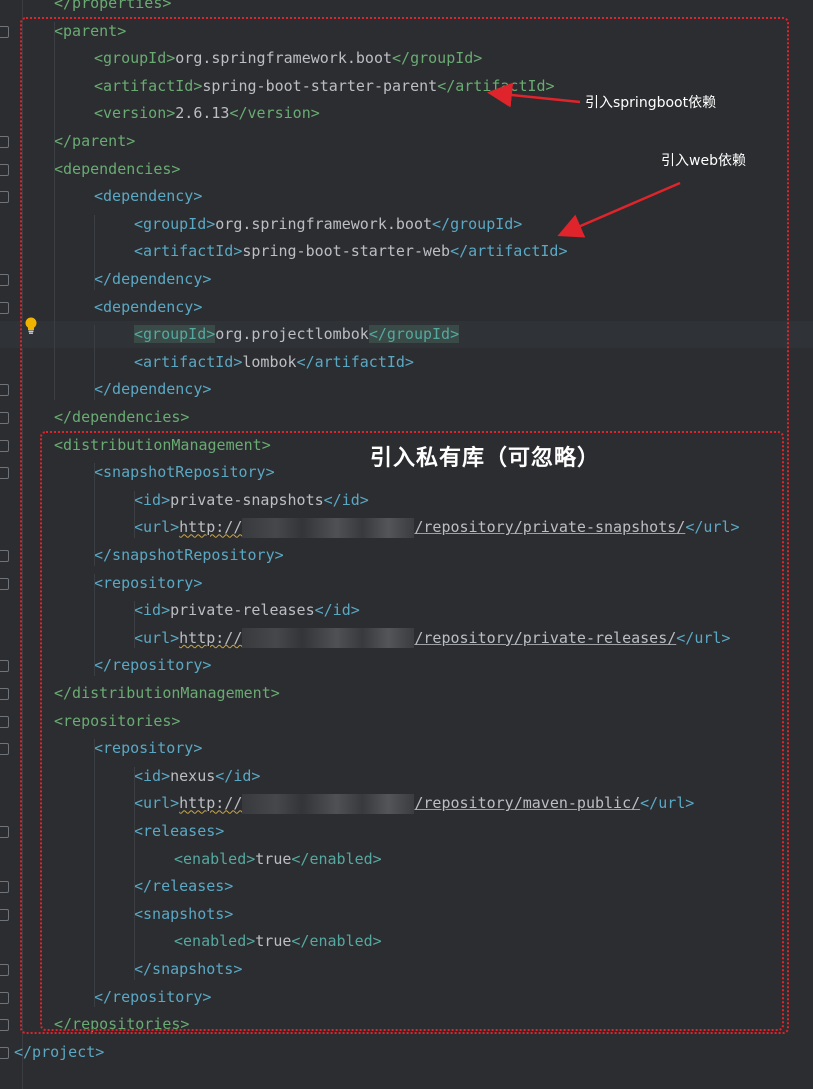 The image size is (813, 1089). What do you see at coordinates (703, 161) in the screenshot?
I see `web-note: 引入web依赖` at bounding box center [703, 161].